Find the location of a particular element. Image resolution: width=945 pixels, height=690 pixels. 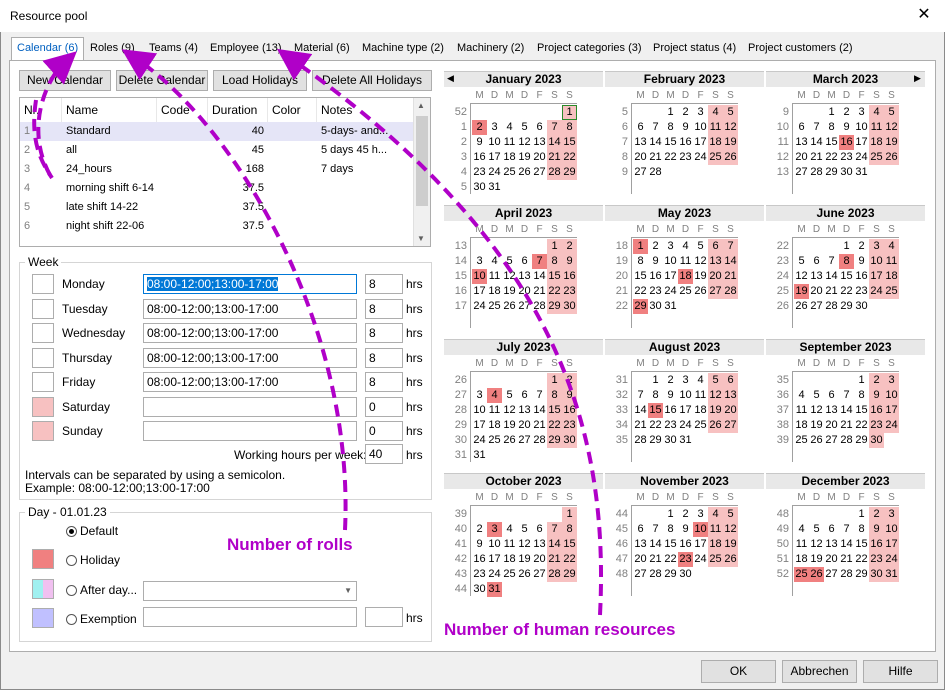

day-intervals-input is located at coordinates (250, 431).